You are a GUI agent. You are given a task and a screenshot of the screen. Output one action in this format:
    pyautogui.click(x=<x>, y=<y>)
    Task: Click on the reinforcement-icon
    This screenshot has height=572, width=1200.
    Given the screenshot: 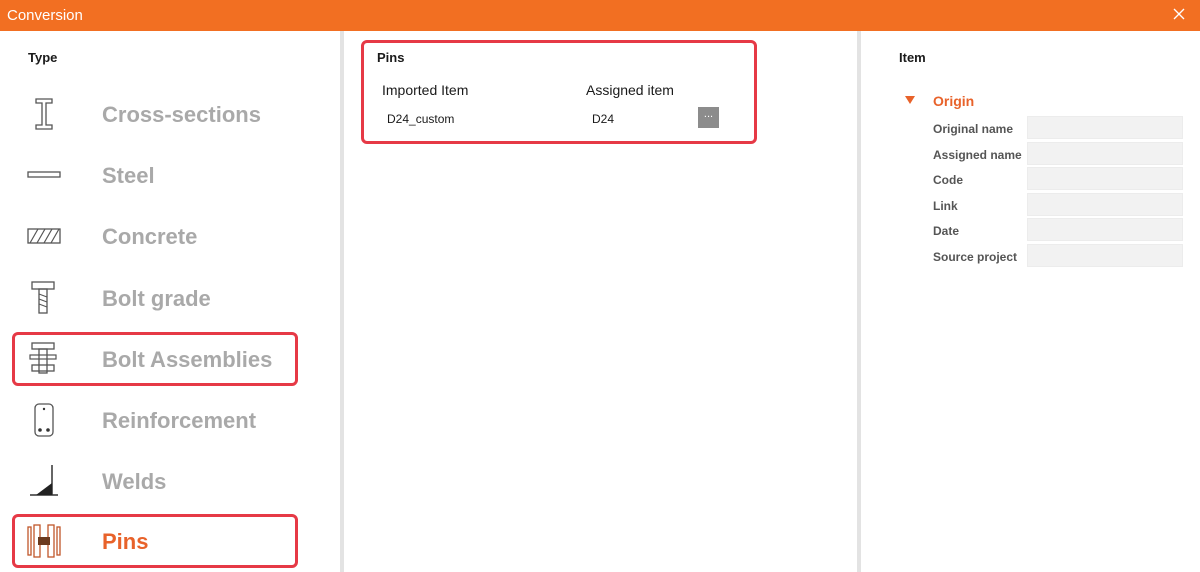 What is the action you would take?
    pyautogui.click(x=44, y=420)
    